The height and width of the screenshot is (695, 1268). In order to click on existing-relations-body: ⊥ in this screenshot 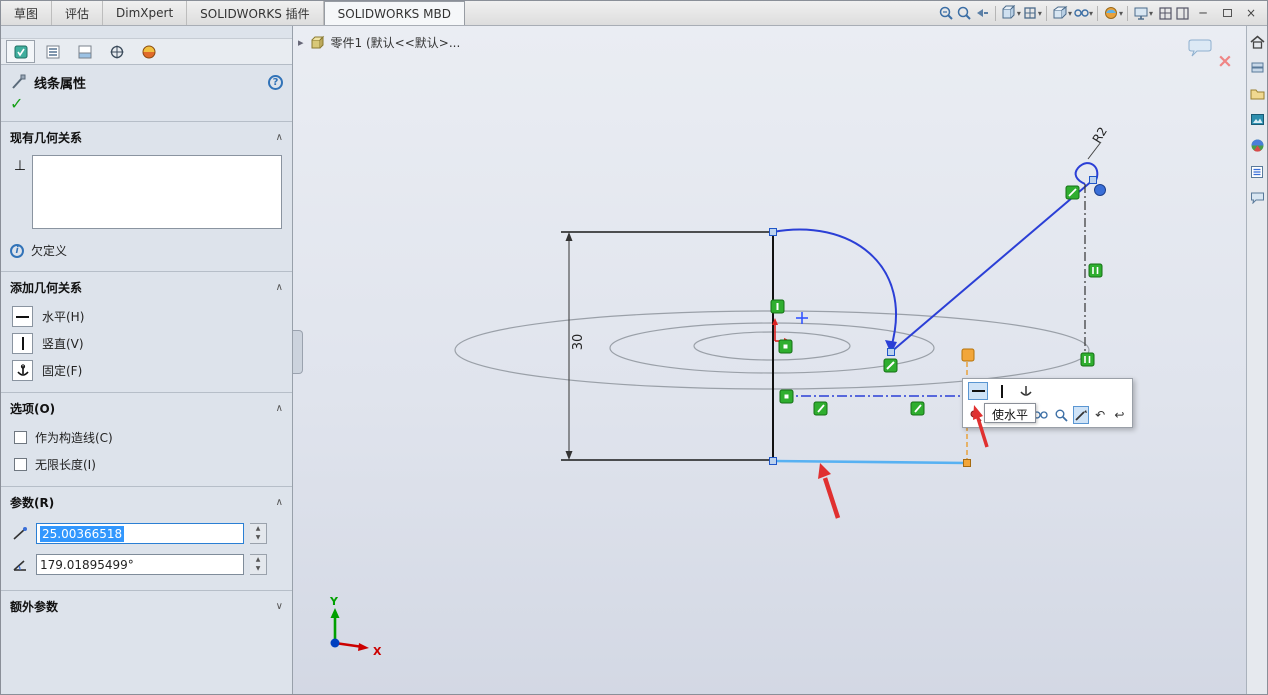, I will do `click(146, 193)`.